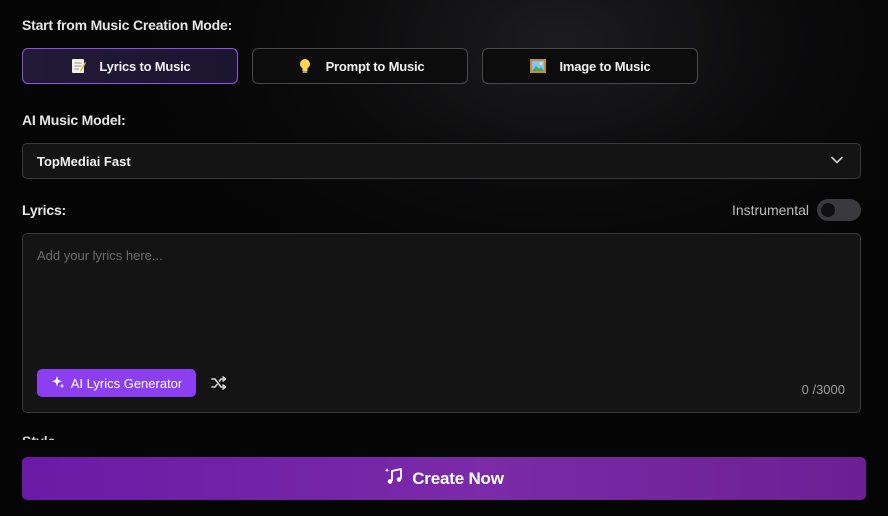 Image resolution: width=888 pixels, height=516 pixels. Describe the element at coordinates (538, 66) in the screenshot. I see `picture-icon` at that location.